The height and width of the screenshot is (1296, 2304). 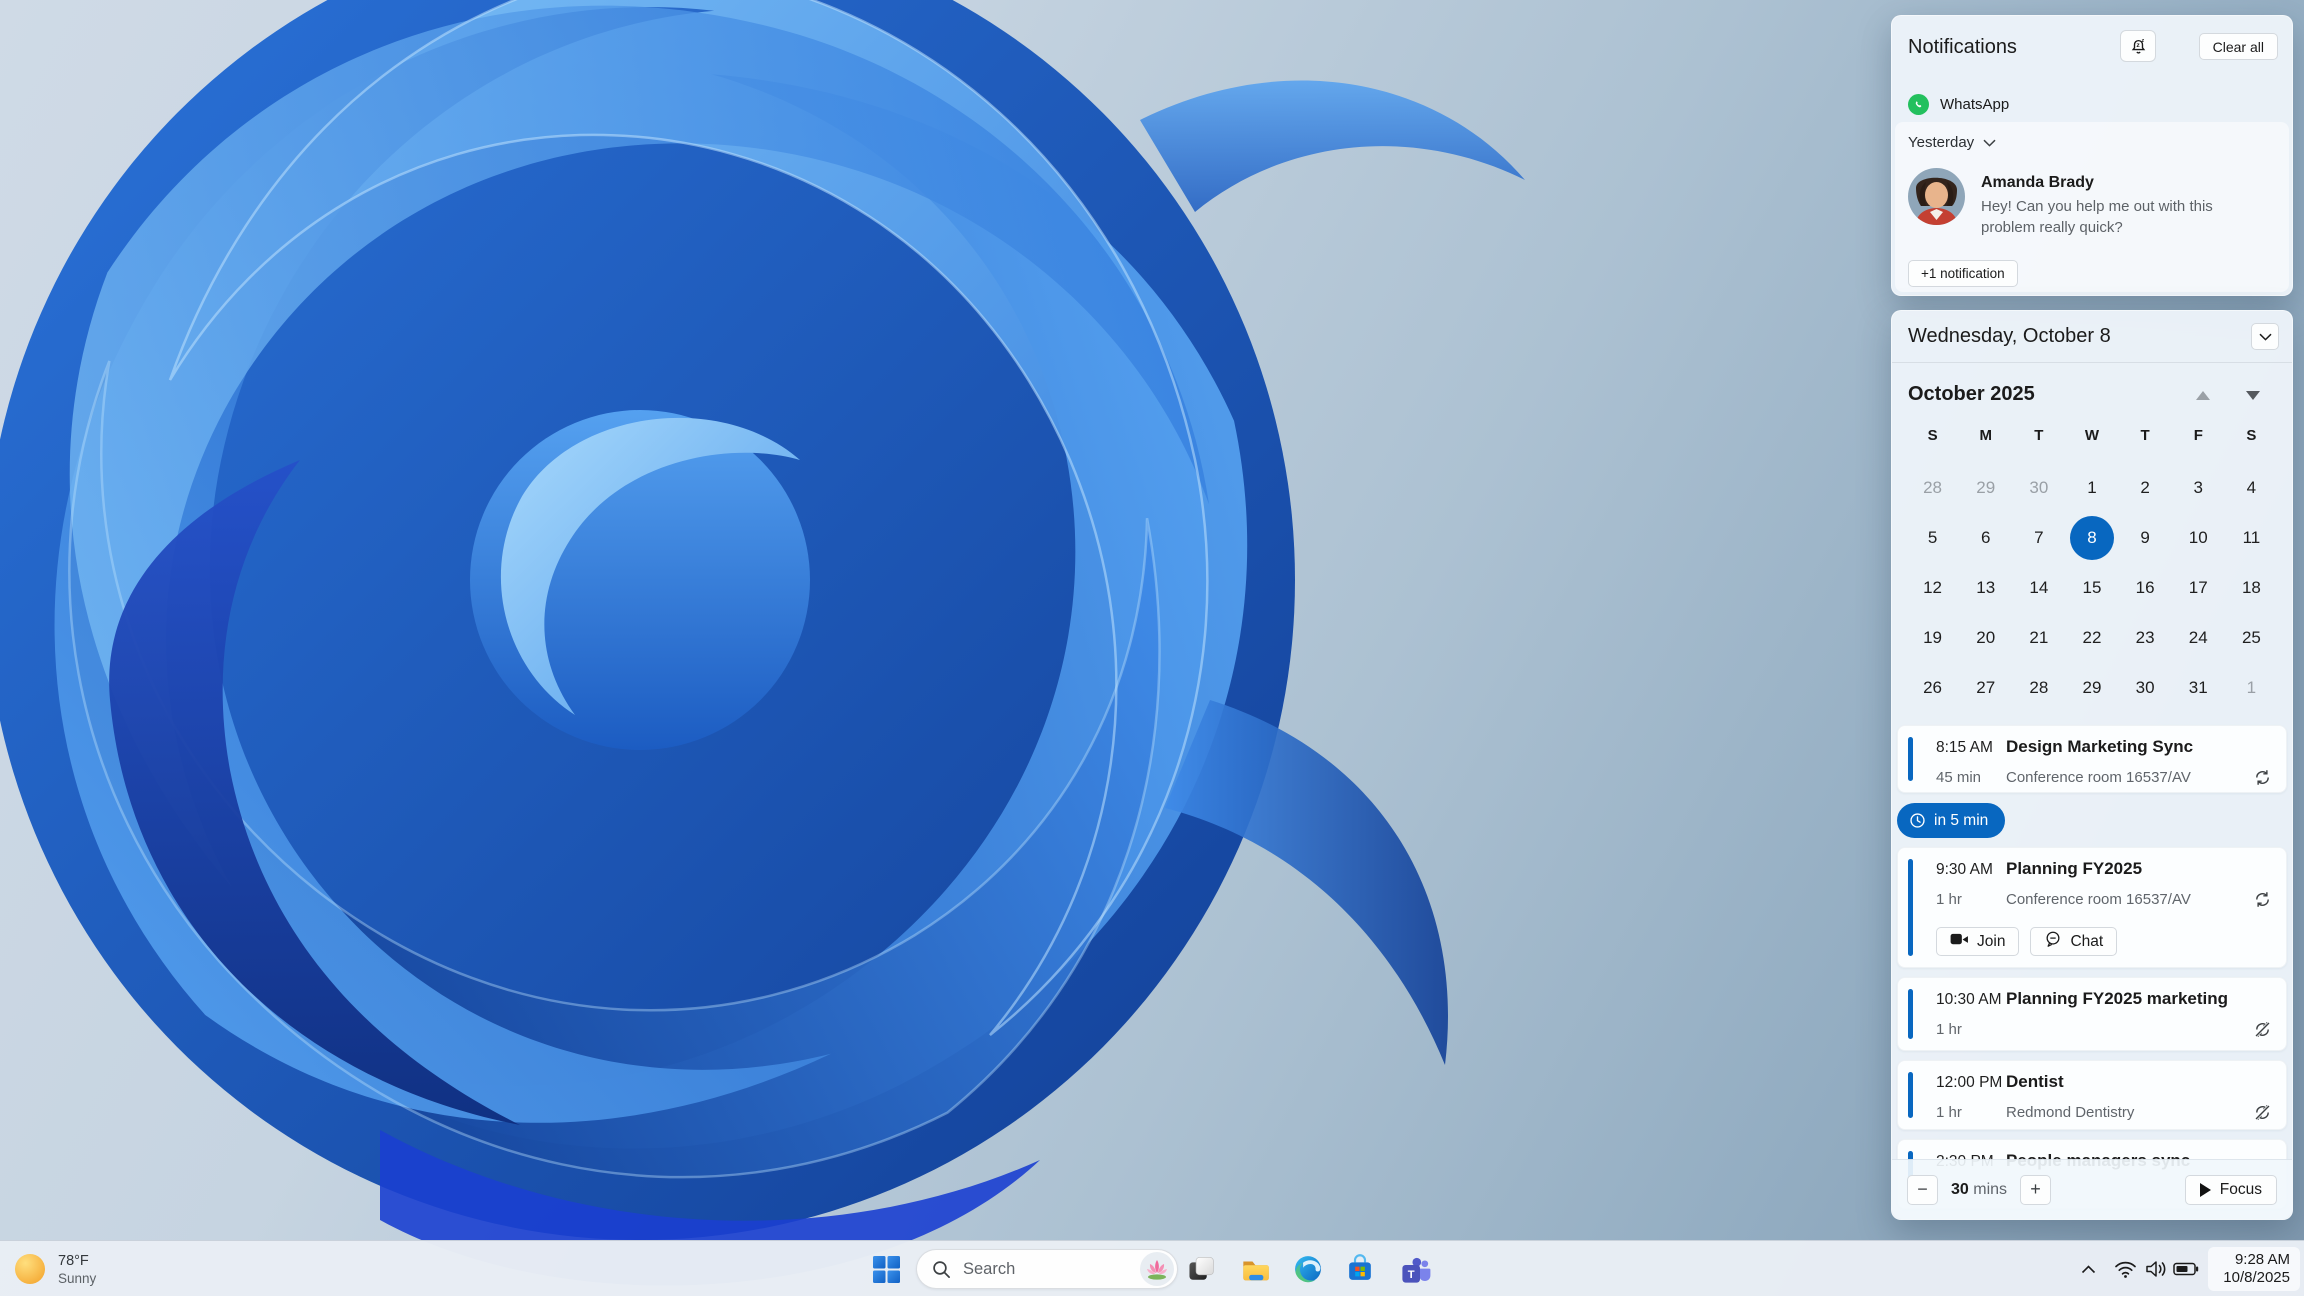 I want to click on chat-icon, so click(x=2053, y=941).